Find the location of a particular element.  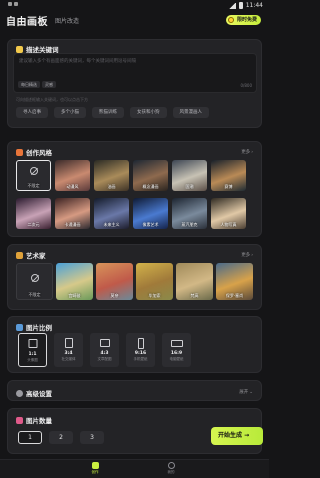

style-row: 二次元 卡通漫画 未来主义 像素艺术 蒸汽朋克 人物写真 is located at coordinates (131, 213).